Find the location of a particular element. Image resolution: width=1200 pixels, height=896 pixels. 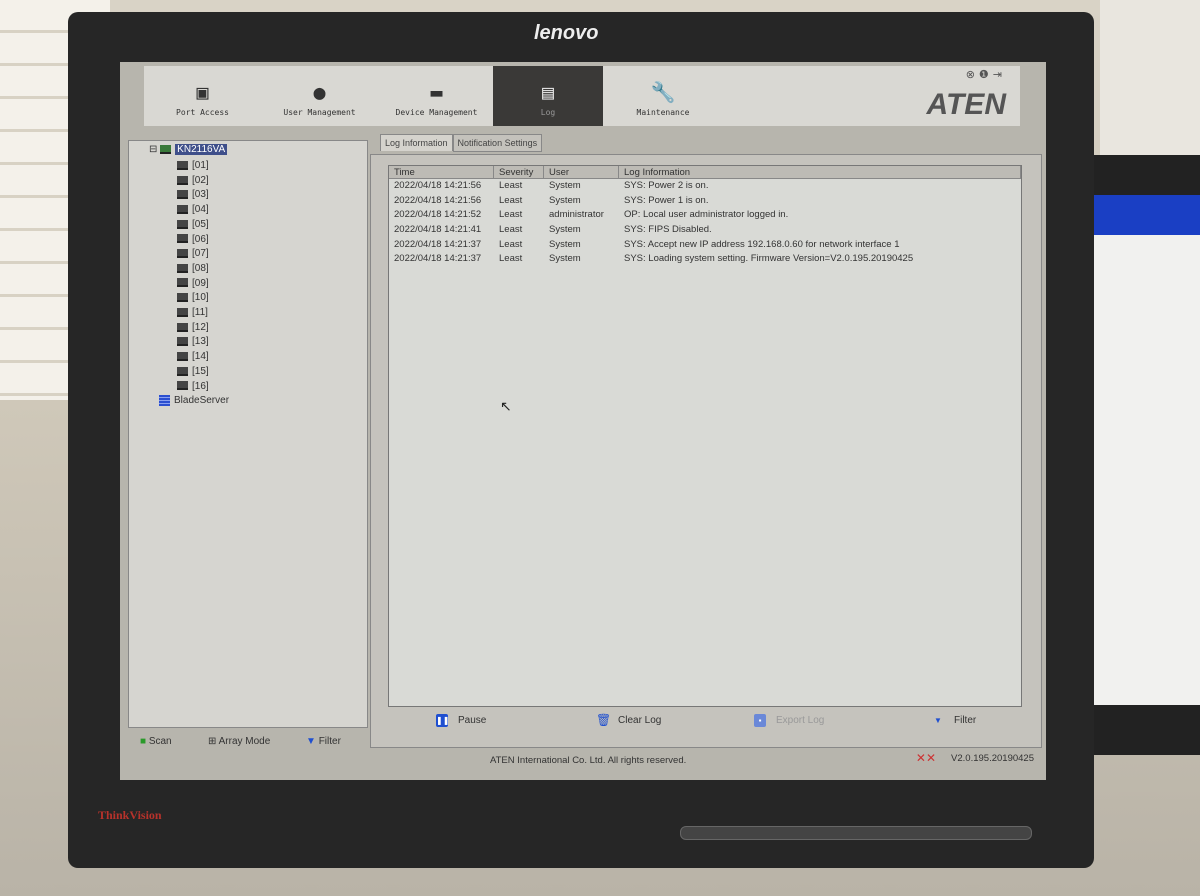

save-icon: ▪ is located at coordinates (760, 720).